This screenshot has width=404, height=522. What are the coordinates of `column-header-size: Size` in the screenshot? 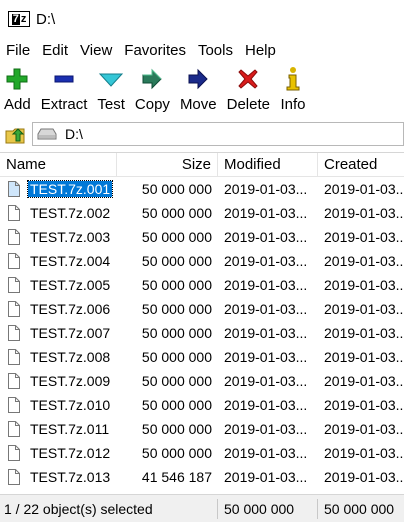 It's located at (167, 164).